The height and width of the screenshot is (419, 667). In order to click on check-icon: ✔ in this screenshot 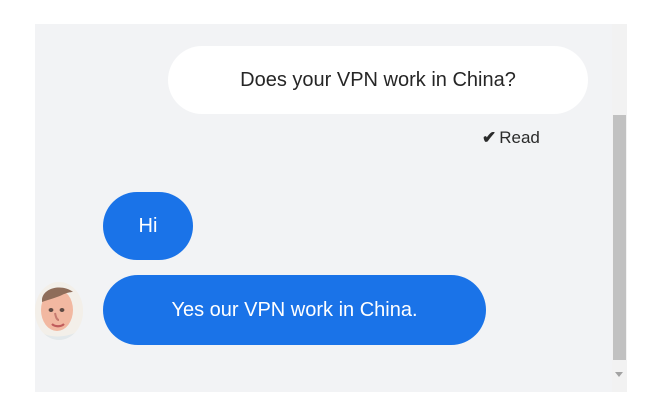, I will do `click(489, 137)`.